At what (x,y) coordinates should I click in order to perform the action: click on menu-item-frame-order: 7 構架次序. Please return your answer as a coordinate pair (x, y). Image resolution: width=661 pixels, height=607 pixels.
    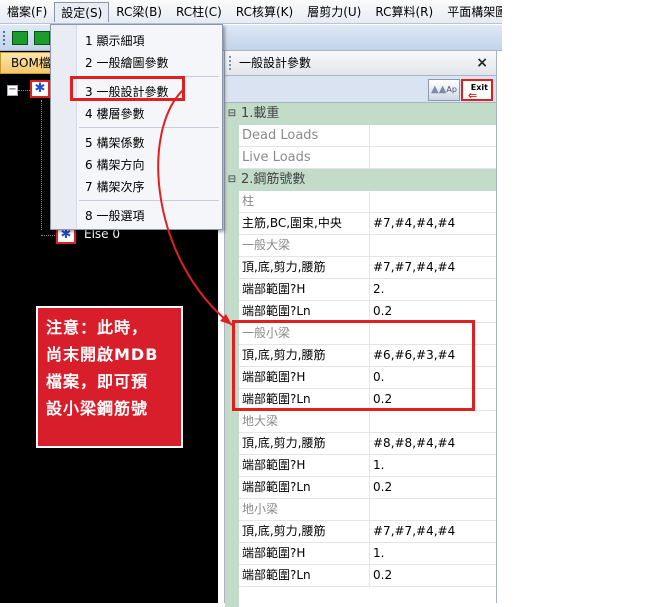
    Looking at the image, I should click on (114, 186).